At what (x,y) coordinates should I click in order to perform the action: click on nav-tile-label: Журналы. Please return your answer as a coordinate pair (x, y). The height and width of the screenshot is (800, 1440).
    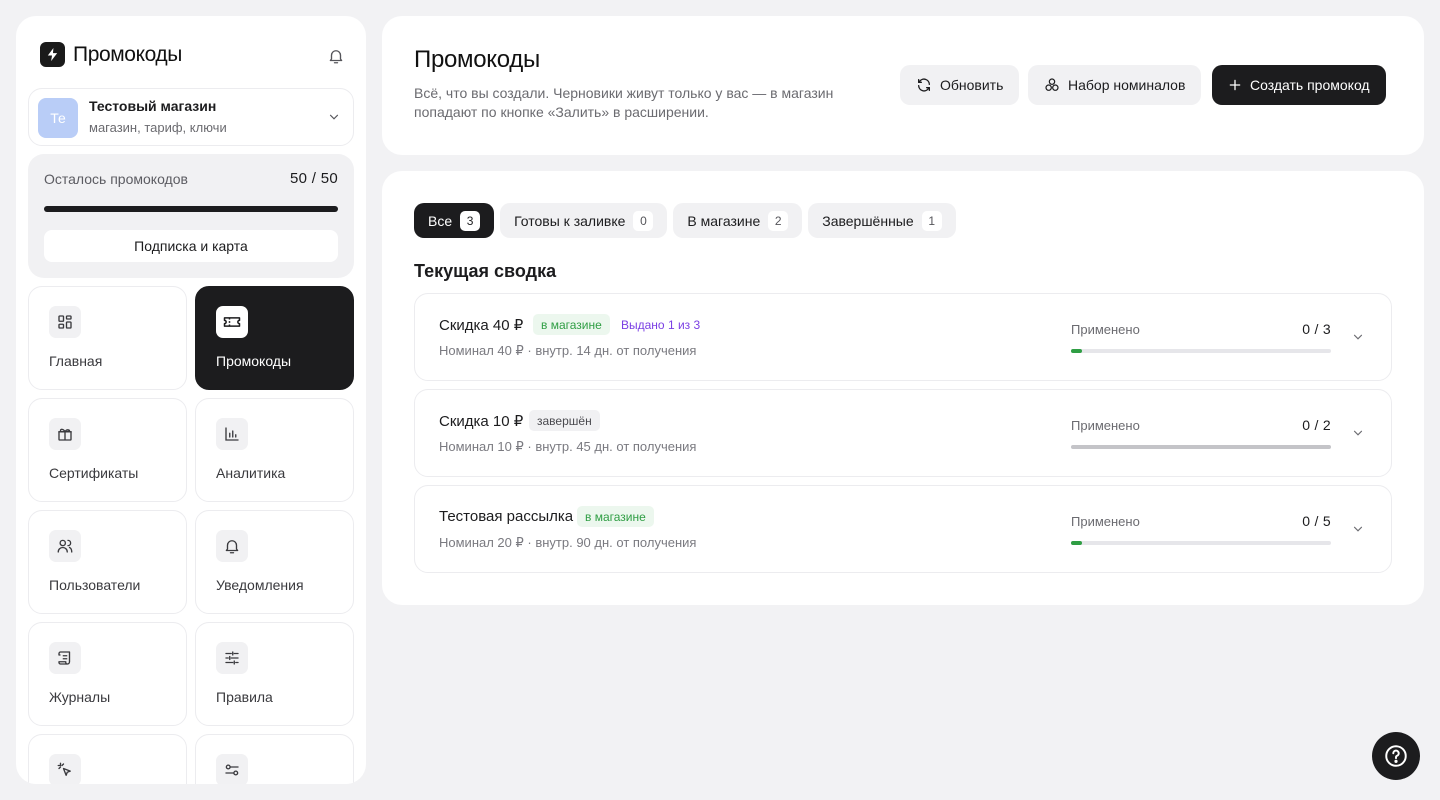
    Looking at the image, I should click on (80, 697).